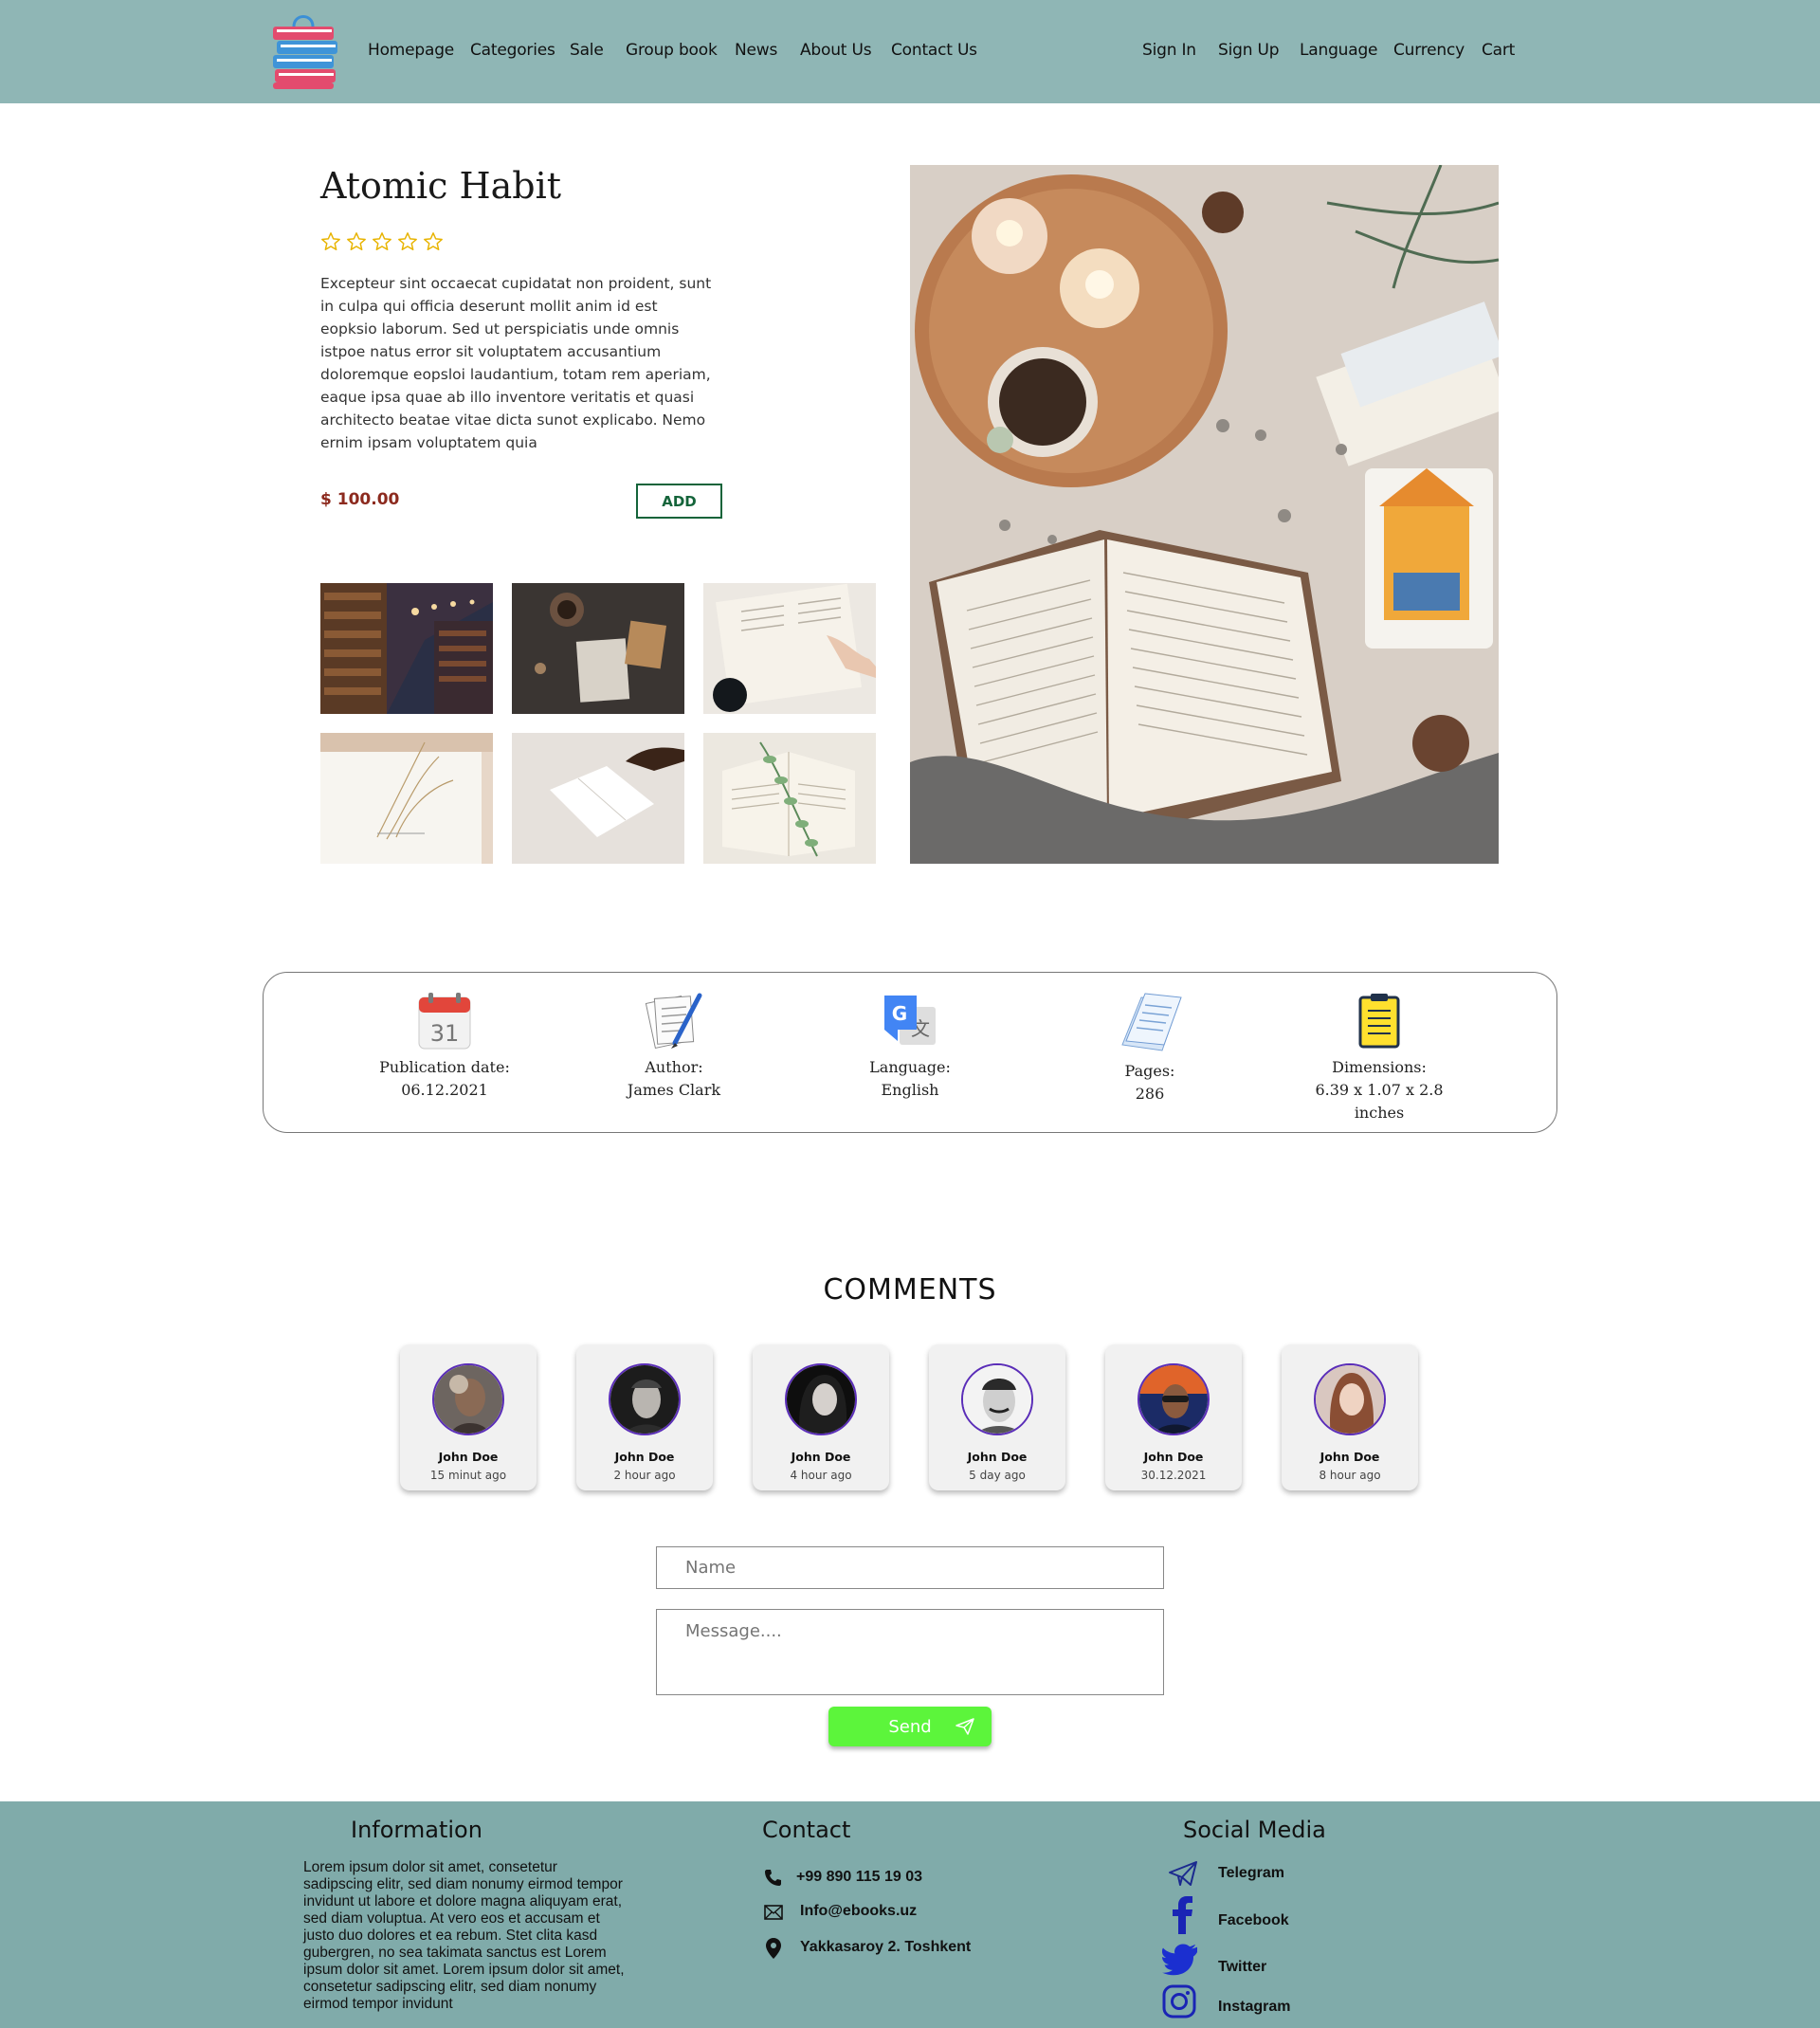 This screenshot has width=1820, height=2028. What do you see at coordinates (468, 1475) in the screenshot?
I see `comment-time: 15 minut ago` at bounding box center [468, 1475].